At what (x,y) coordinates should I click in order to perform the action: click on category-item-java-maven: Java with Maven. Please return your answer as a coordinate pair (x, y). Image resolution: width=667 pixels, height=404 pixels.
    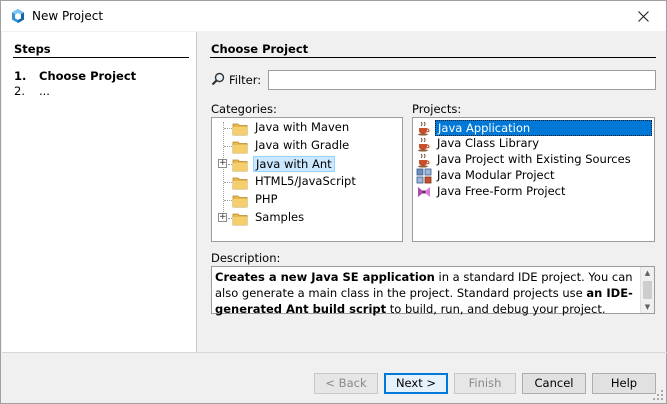
    Looking at the image, I should click on (302, 128).